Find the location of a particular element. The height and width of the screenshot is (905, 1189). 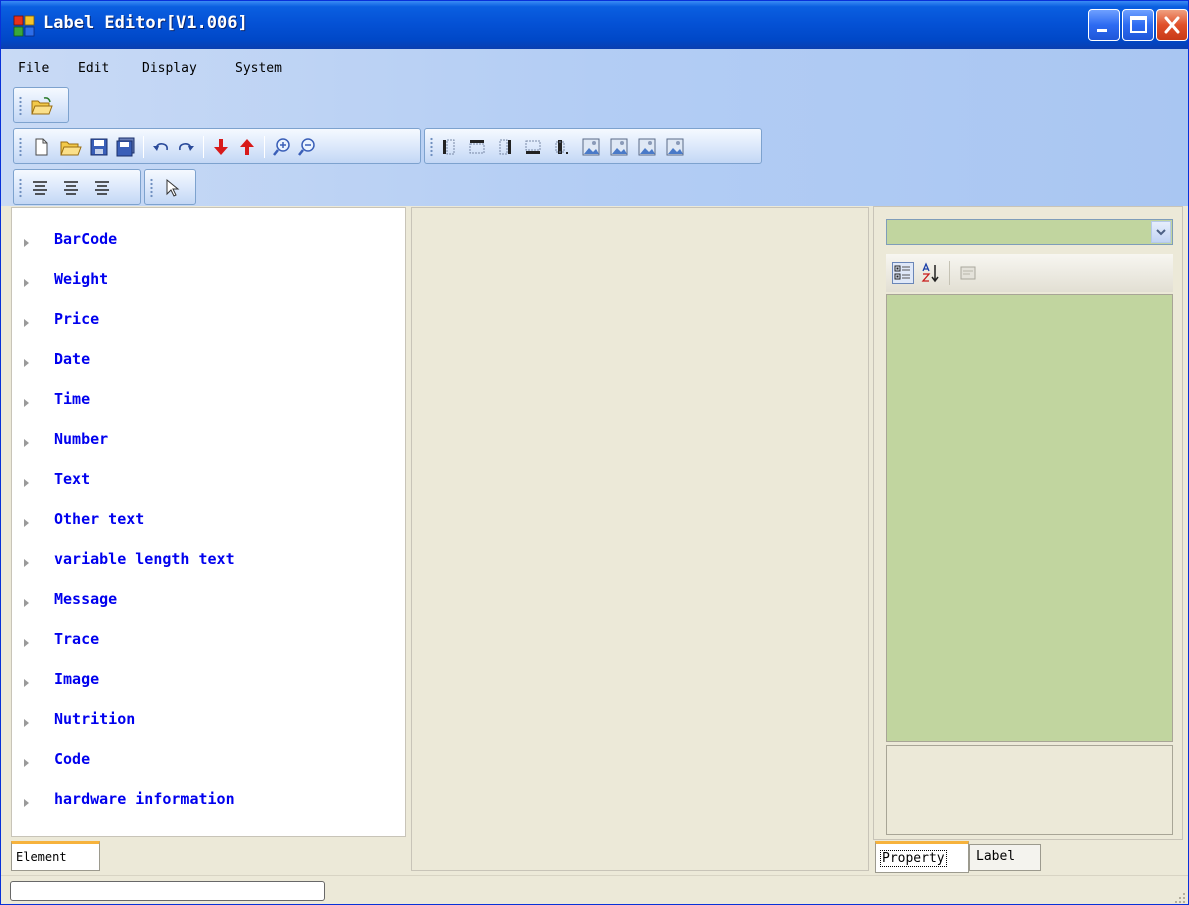

property-pages-icon is located at coordinates (968, 273).